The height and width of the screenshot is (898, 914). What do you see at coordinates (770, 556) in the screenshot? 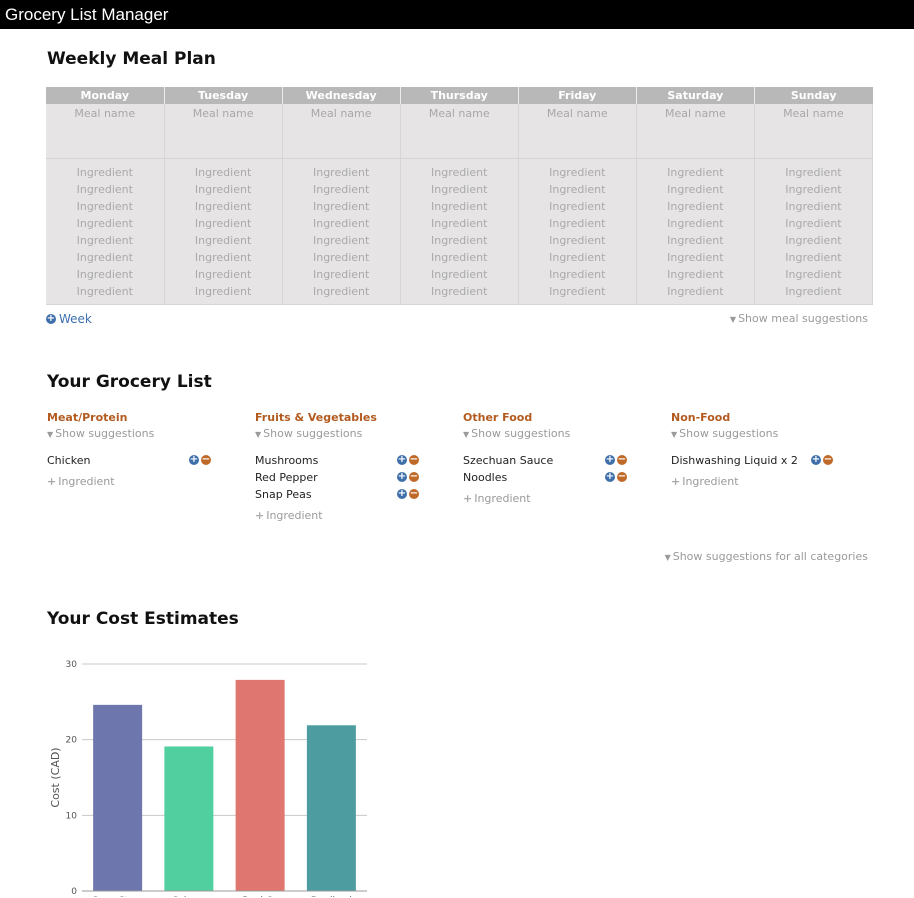
I see `show-all-suggestions-label: Show suggestions for all categories` at bounding box center [770, 556].